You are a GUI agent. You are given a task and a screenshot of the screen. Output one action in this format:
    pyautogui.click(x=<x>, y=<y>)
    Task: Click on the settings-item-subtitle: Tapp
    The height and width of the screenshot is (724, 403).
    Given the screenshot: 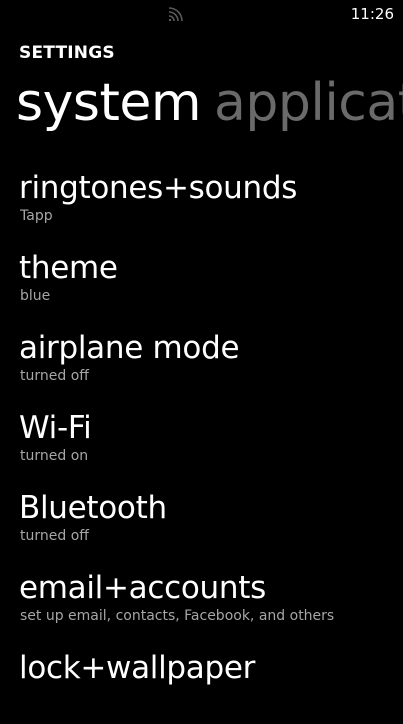 What is the action you would take?
    pyautogui.click(x=36, y=216)
    